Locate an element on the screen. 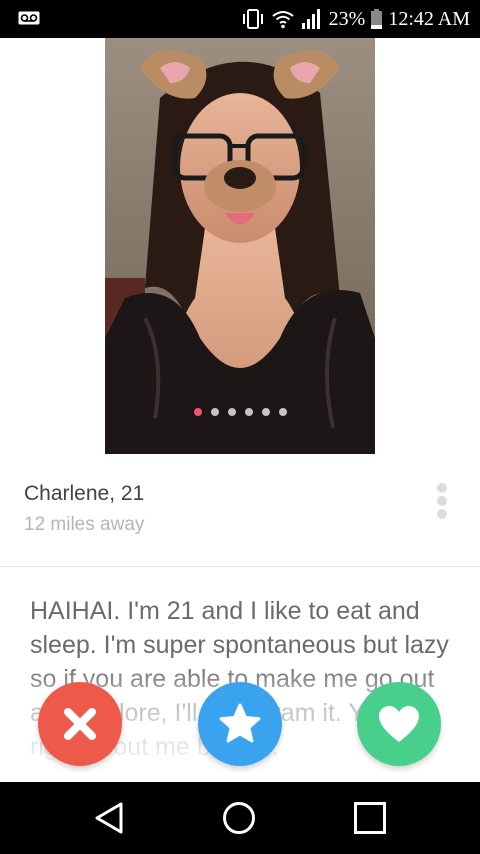 The width and height of the screenshot is (480, 854). navigation-bar is located at coordinates (240, 818).